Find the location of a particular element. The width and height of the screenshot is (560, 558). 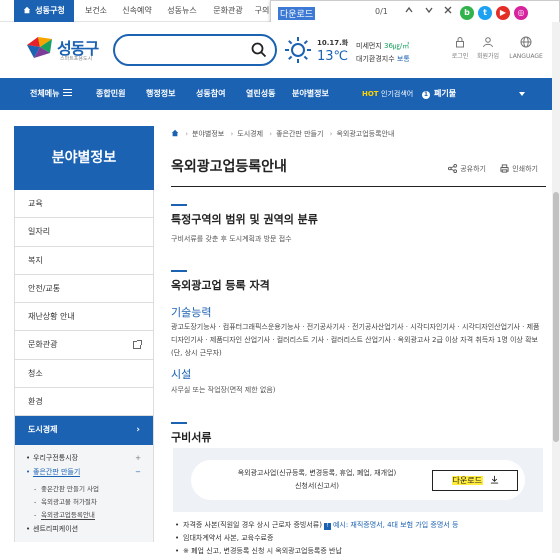

search-icon is located at coordinates (259, 50).